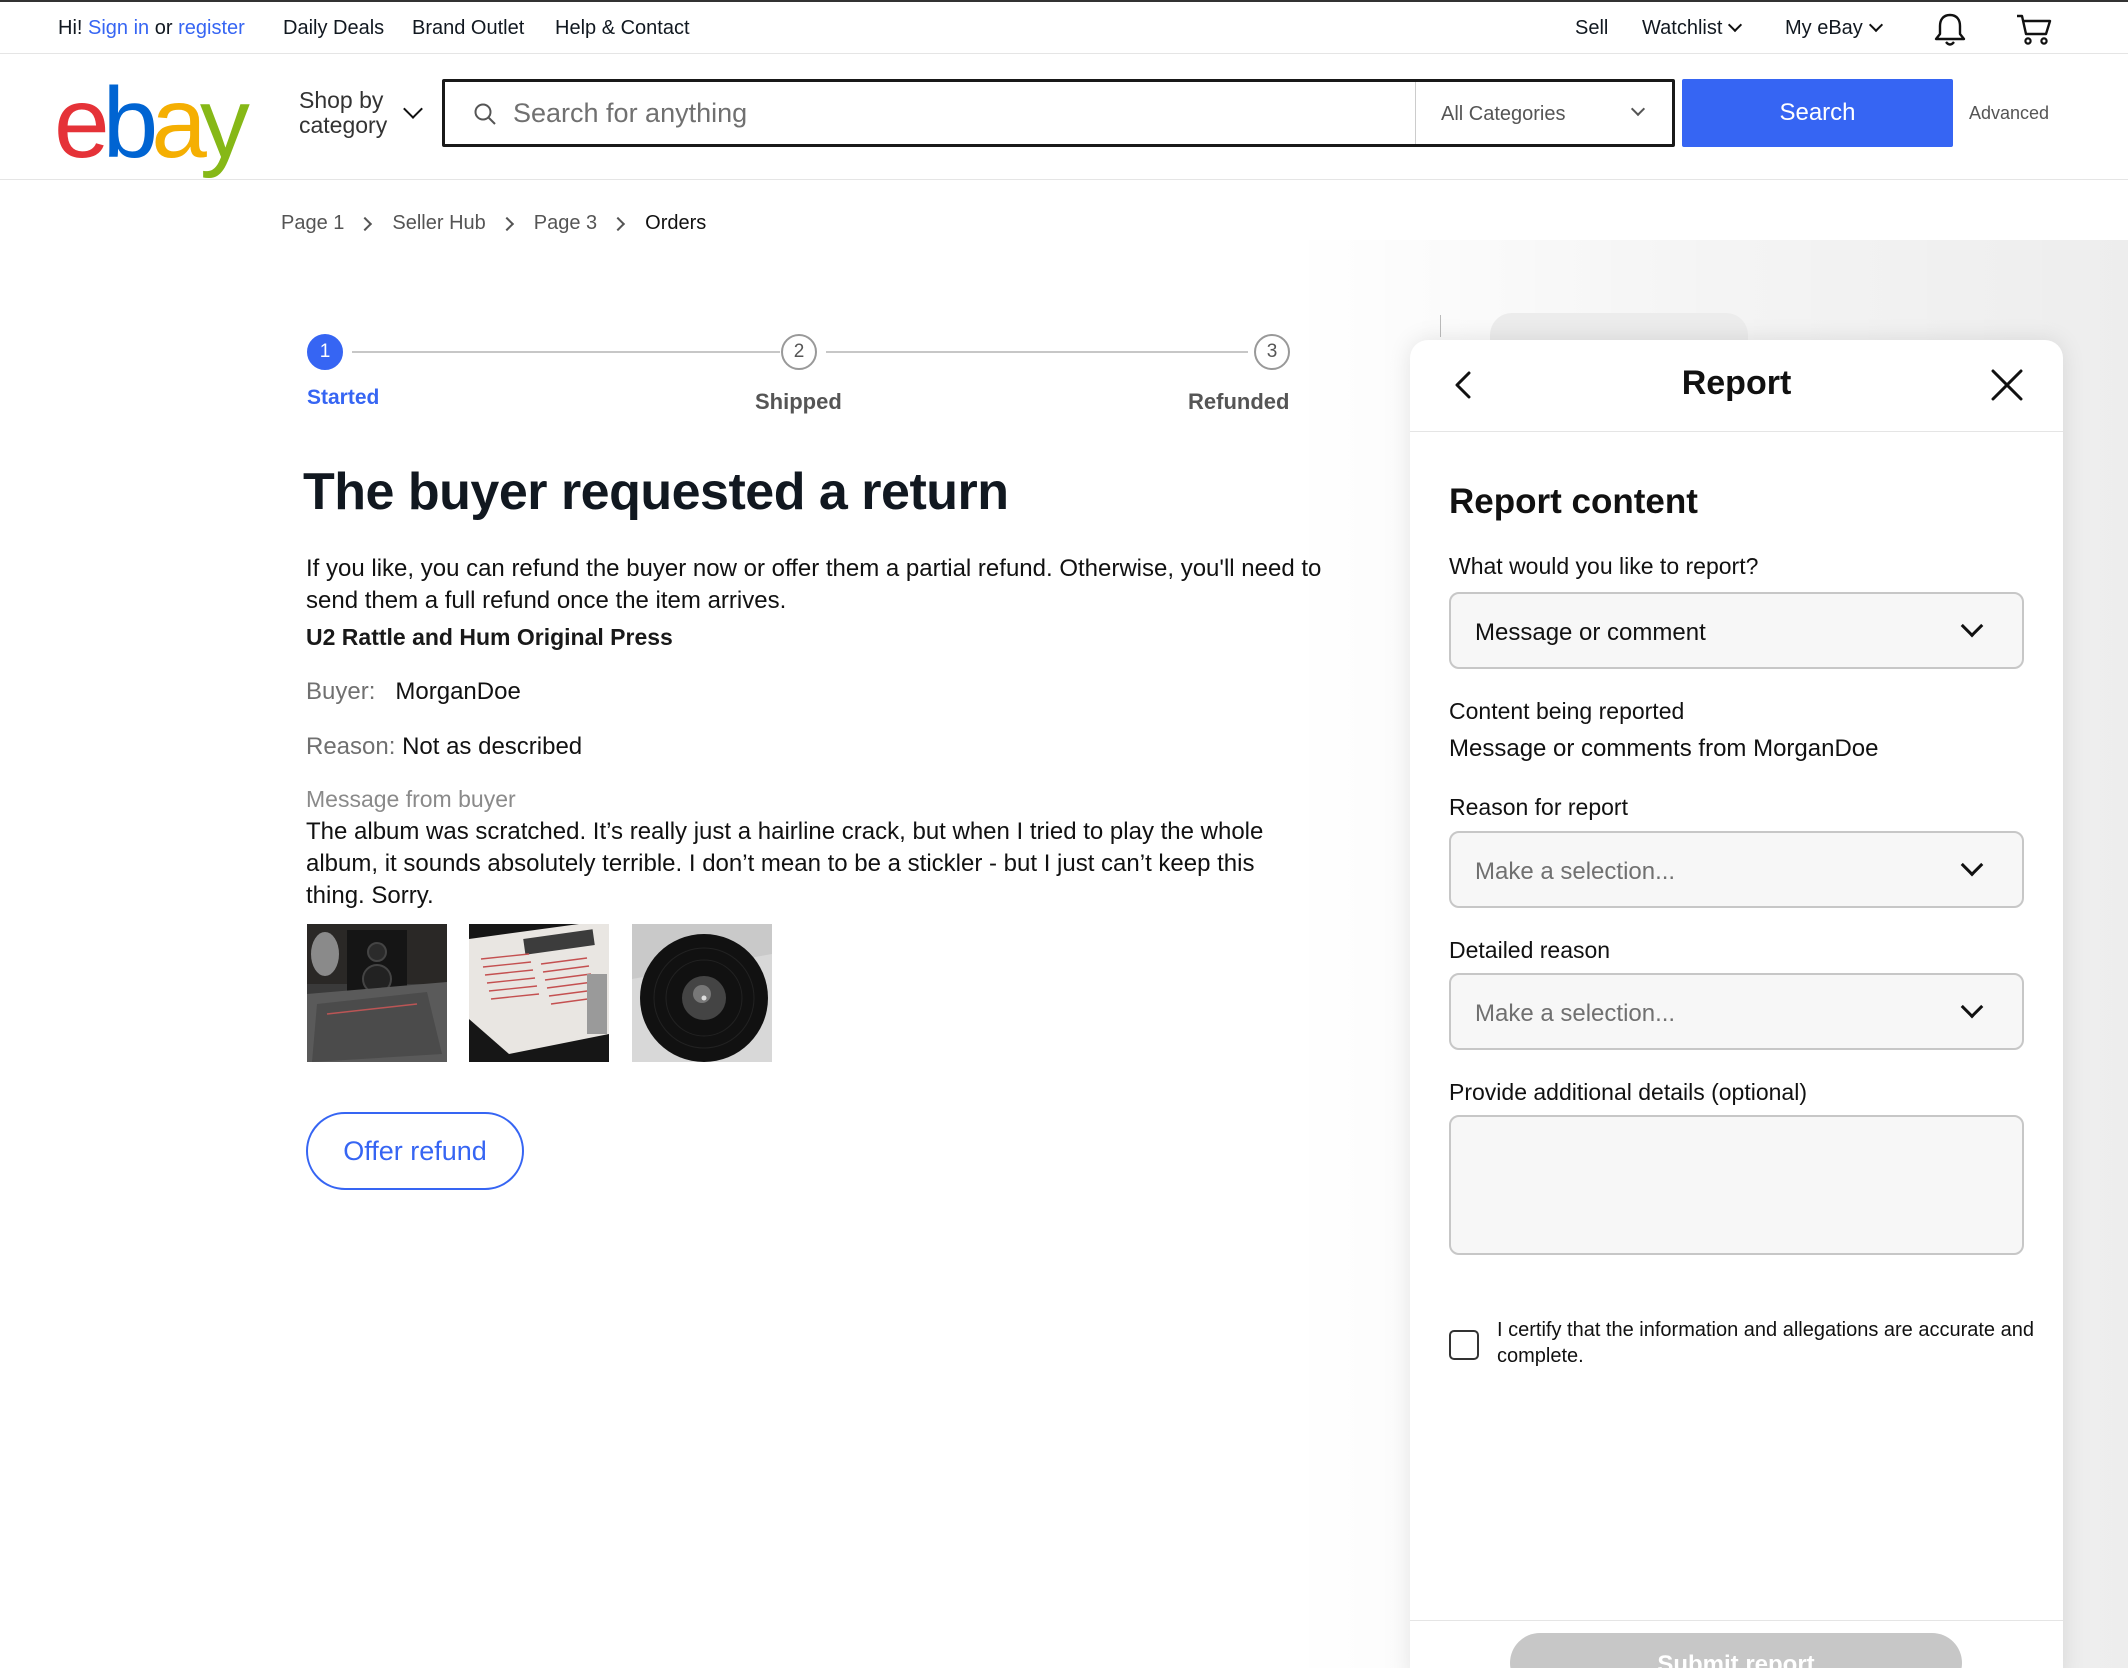 The image size is (2128, 1668). I want to click on close-icon, so click(2007, 385).